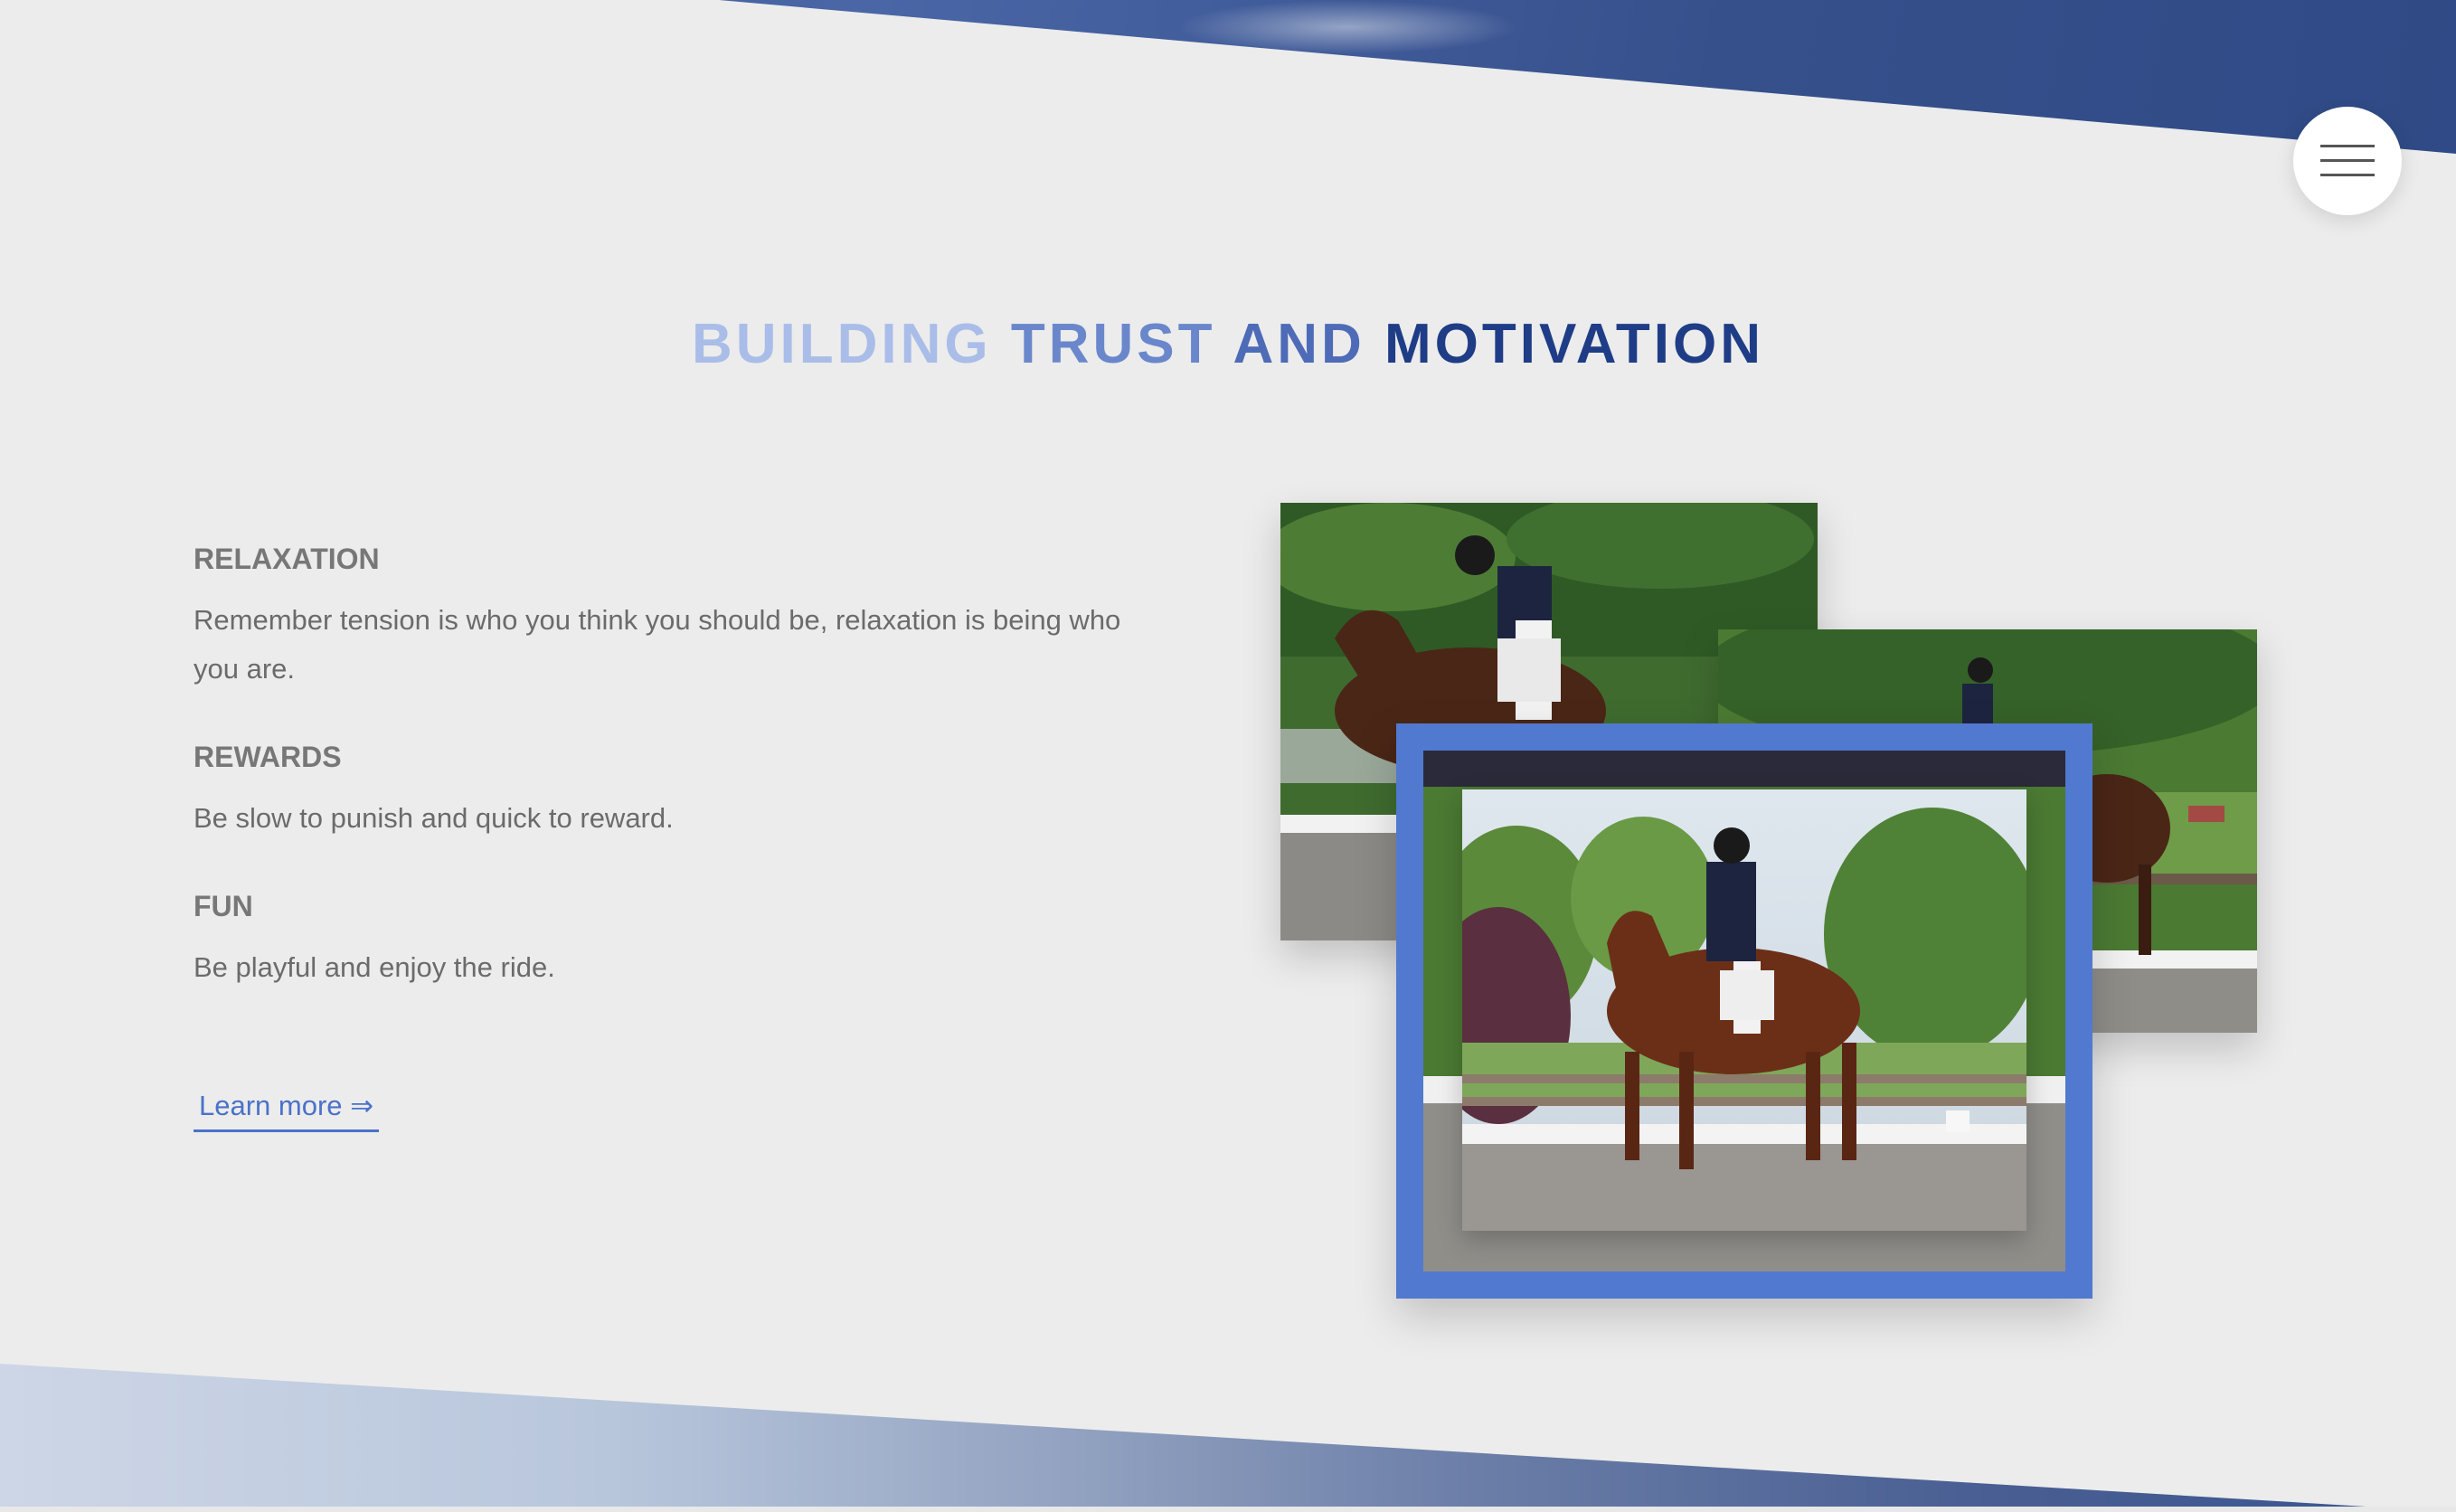  Describe the element at coordinates (268, 757) in the screenshot. I see `feature-heading: REWARDS` at that location.